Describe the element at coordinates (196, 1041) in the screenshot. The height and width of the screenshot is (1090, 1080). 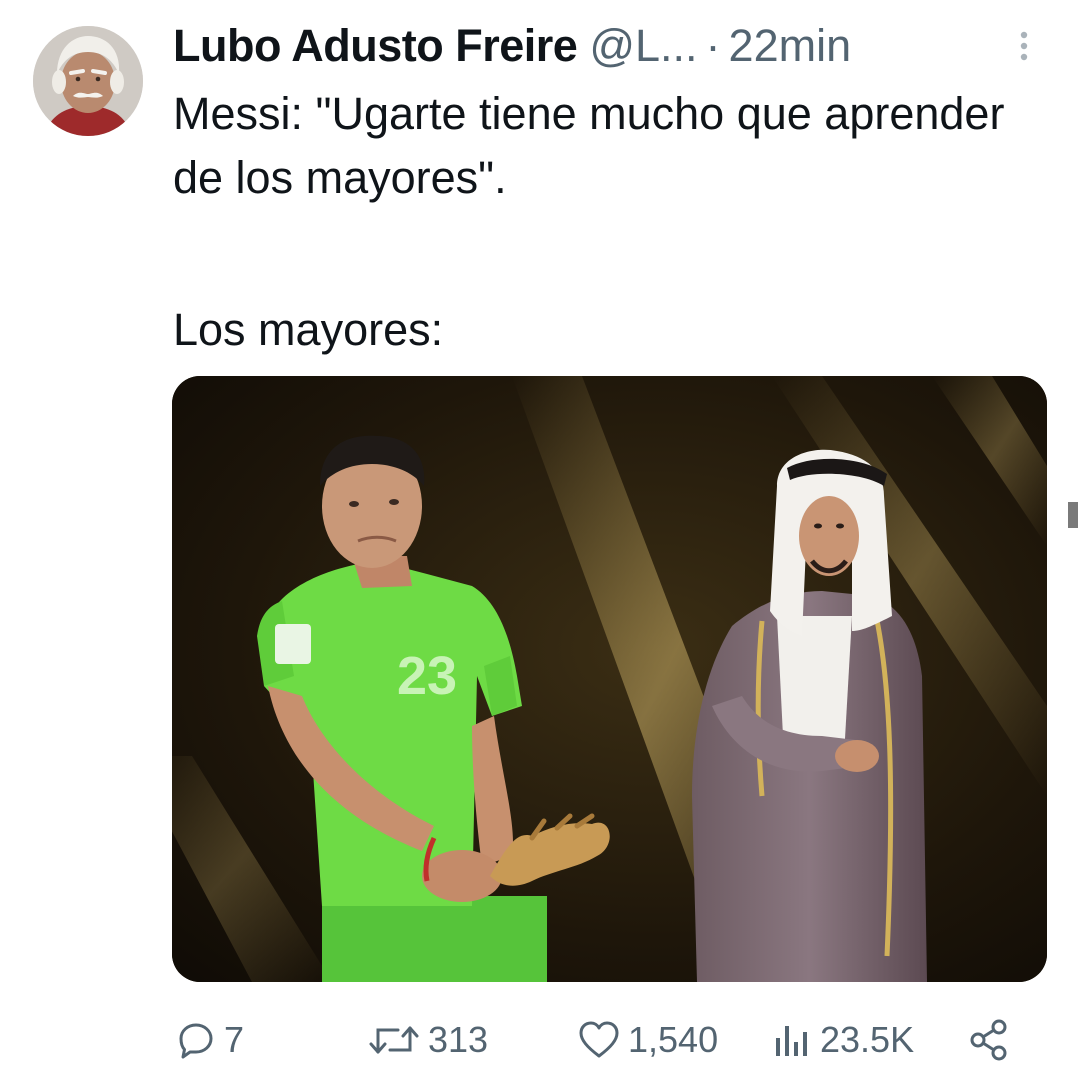
I see `reply-icon` at that location.